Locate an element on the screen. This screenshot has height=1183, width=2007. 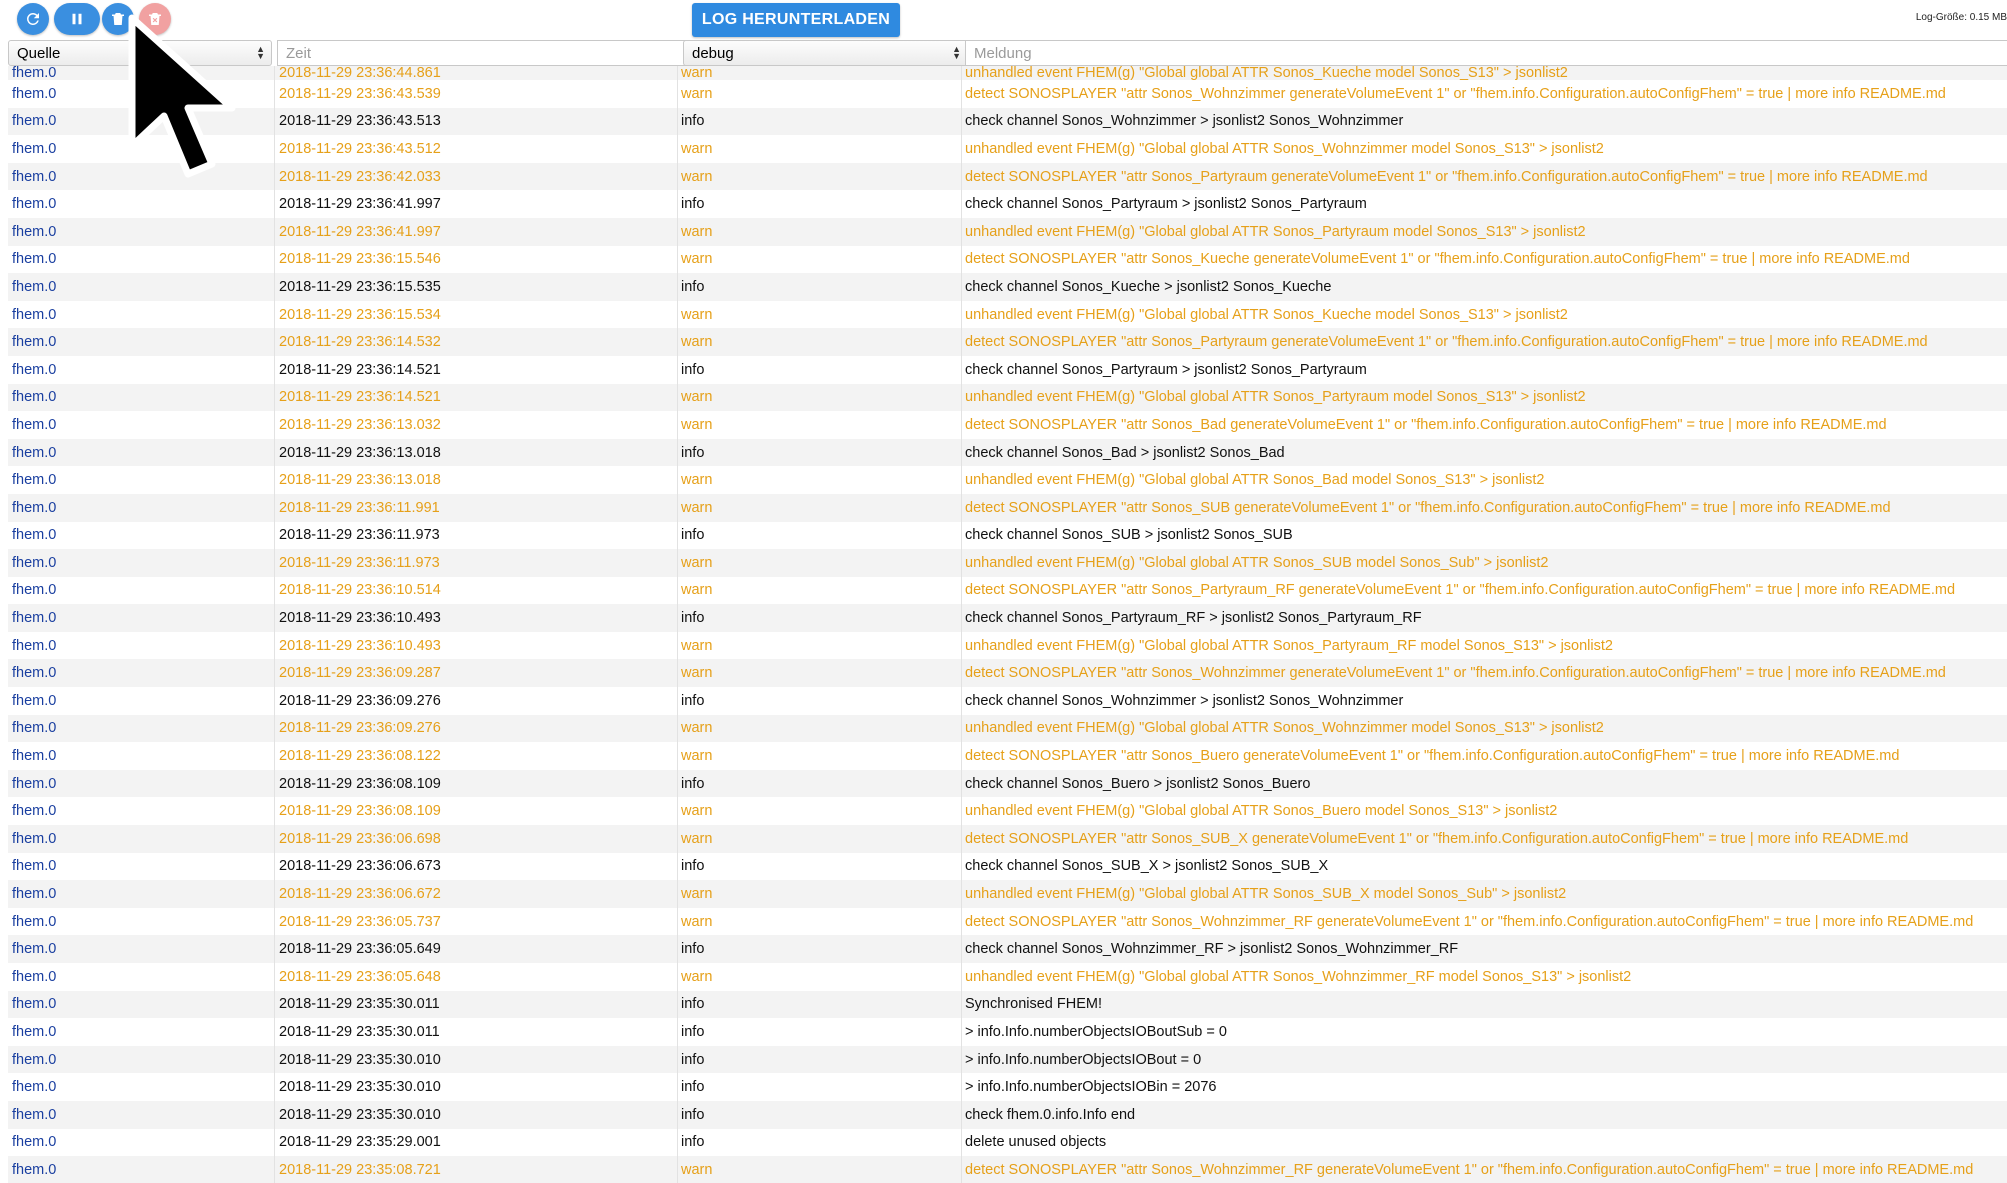
message-filter-input is located at coordinates (1486, 53).